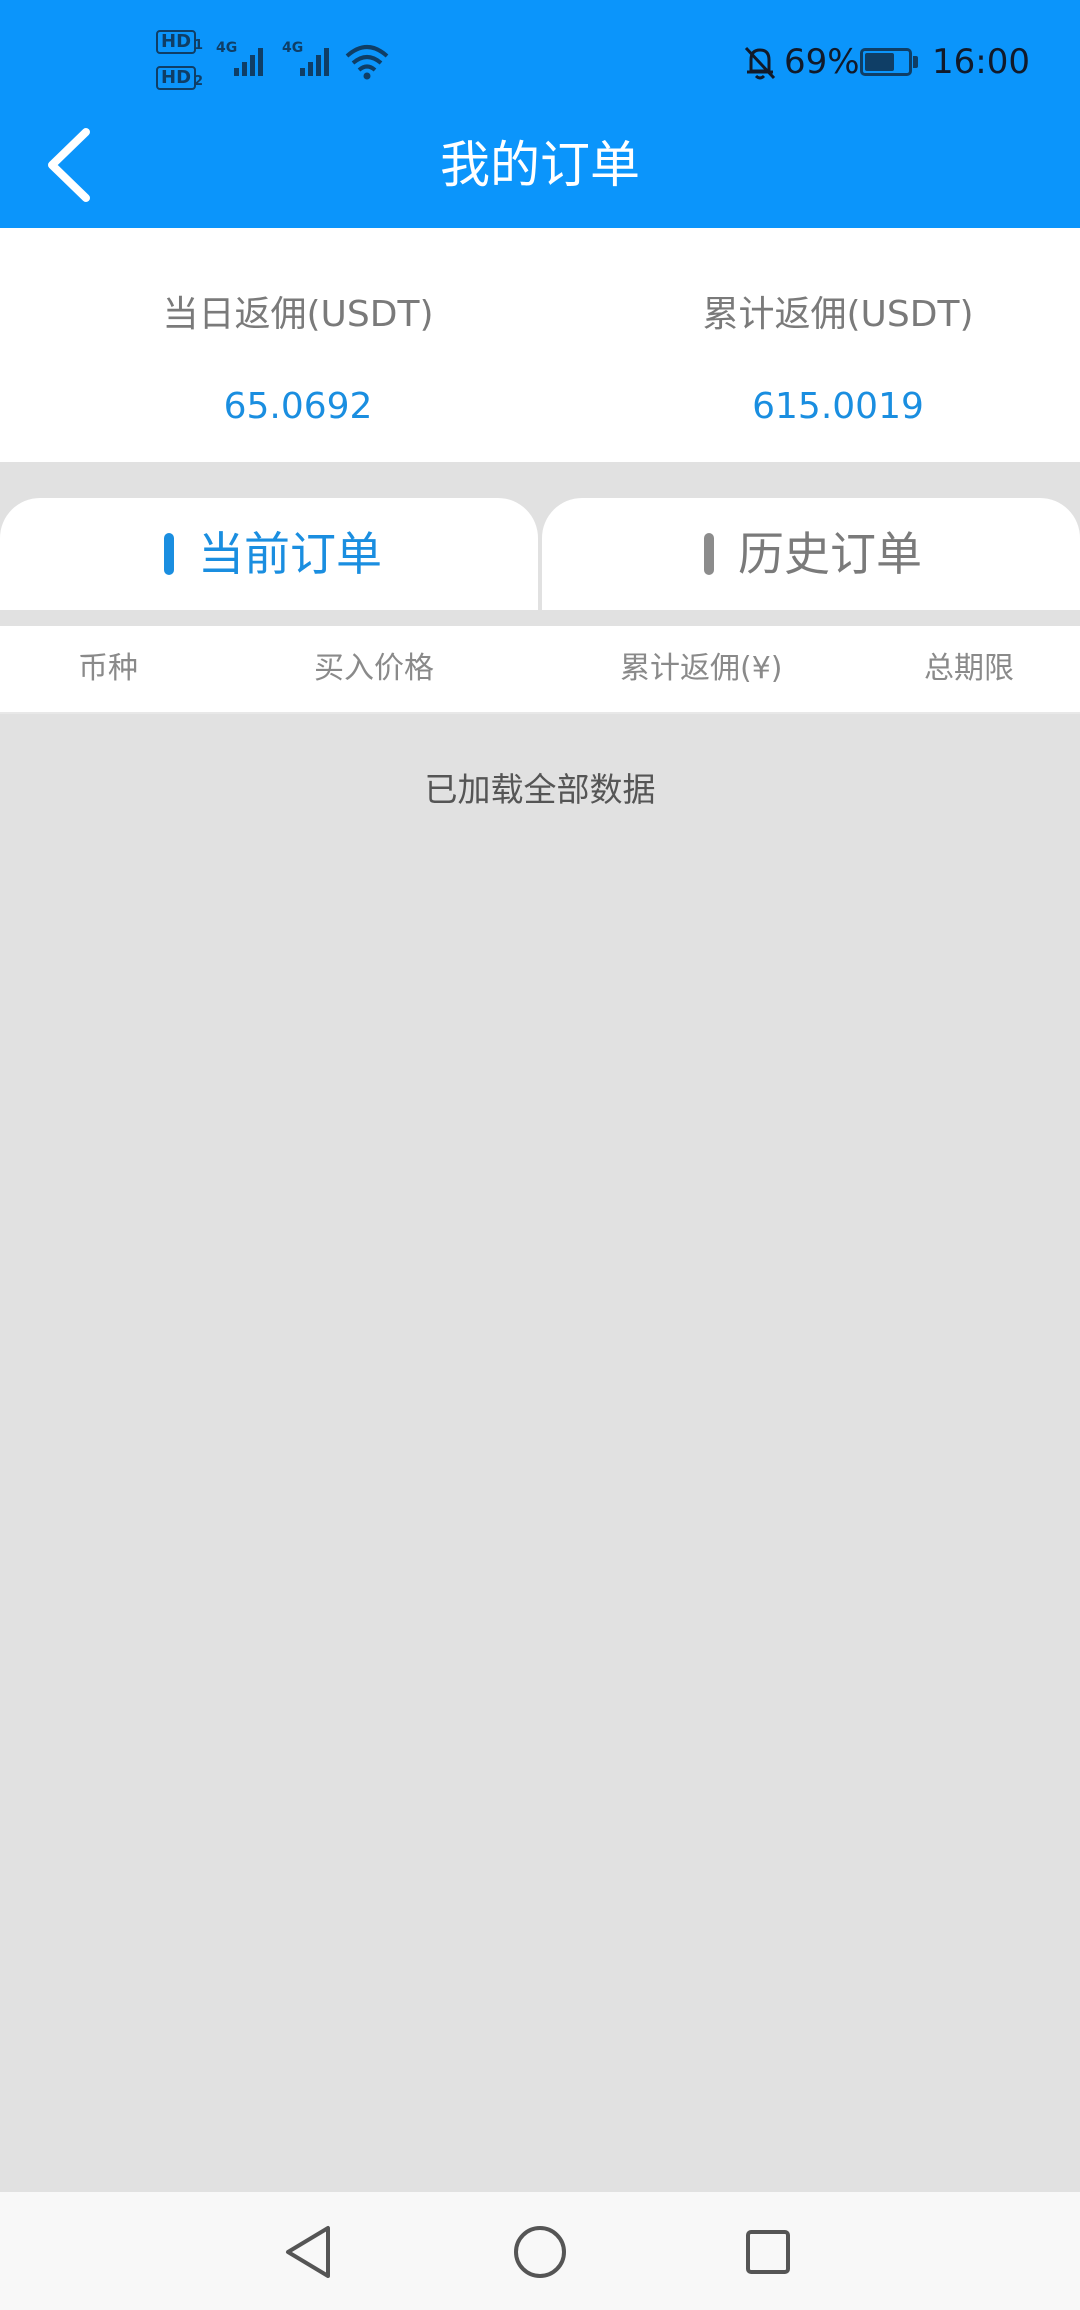 This screenshot has width=1080, height=2310. Describe the element at coordinates (879, 62) in the screenshot. I see `battery-fill` at that location.